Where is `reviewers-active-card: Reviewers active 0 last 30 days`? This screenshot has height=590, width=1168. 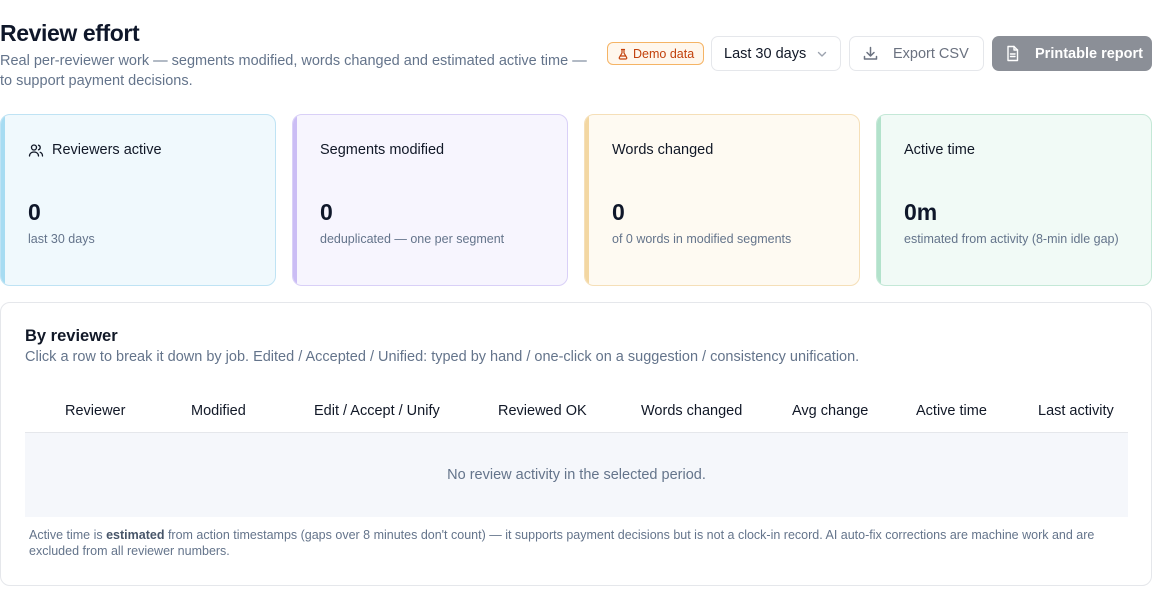
reviewers-active-card: Reviewers active 0 last 30 days is located at coordinates (138, 200).